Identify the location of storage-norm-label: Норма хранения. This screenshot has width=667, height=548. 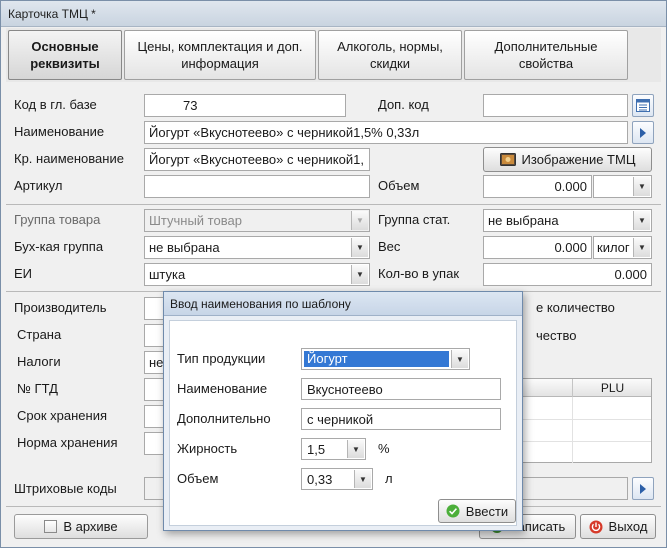
(67, 442).